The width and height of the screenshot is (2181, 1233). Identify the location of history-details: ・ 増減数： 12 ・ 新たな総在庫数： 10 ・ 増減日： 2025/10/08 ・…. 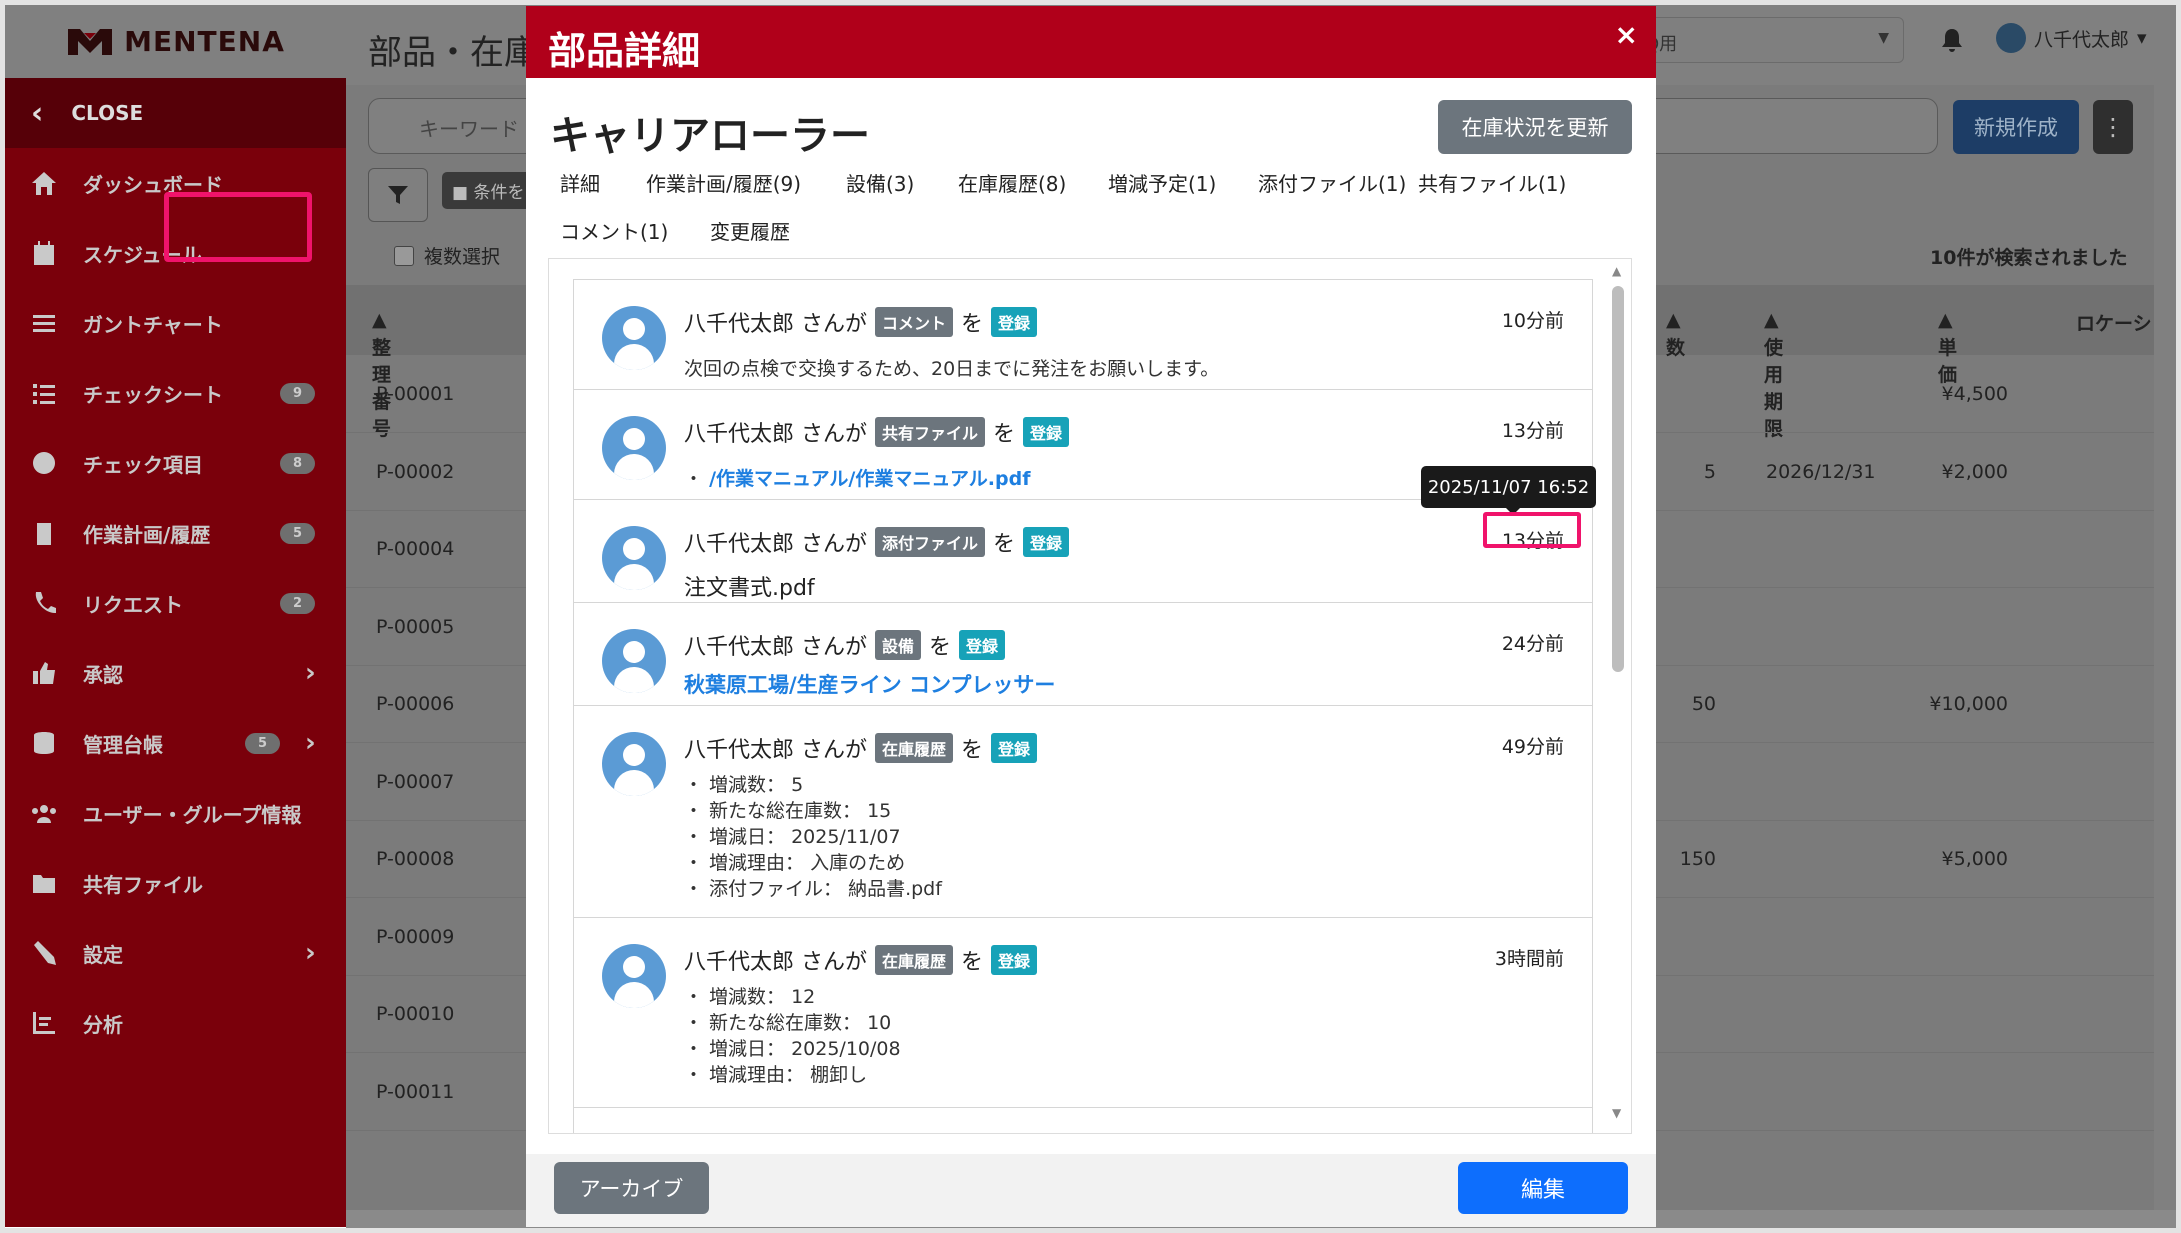
(792, 1036).